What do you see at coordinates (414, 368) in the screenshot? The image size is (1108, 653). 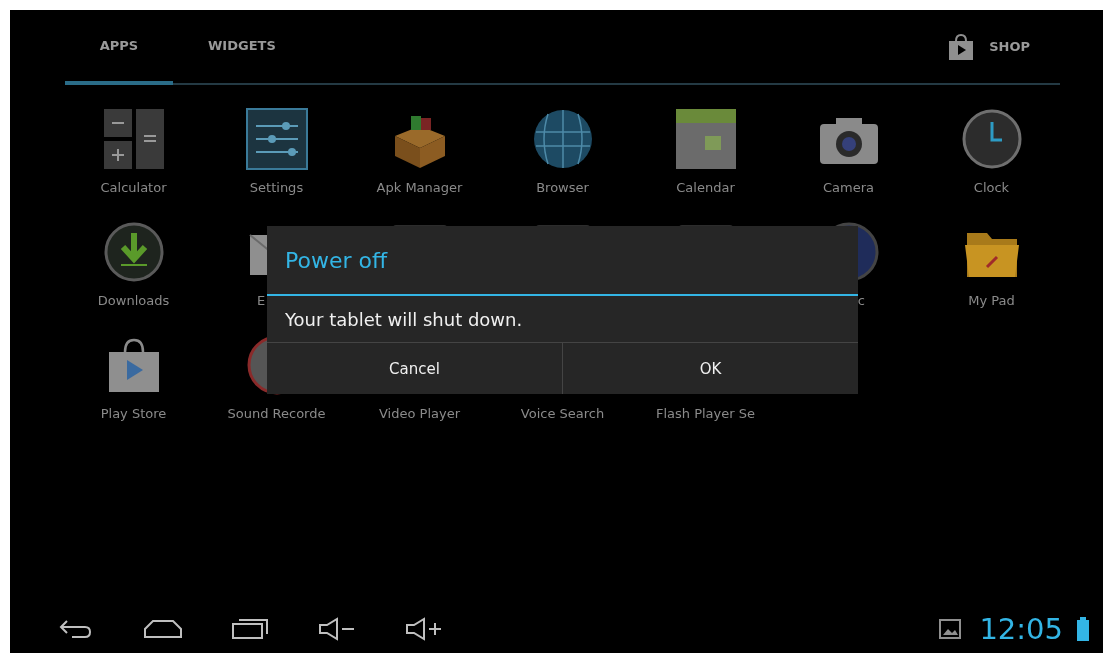 I see `dialog-button: Cancel` at bounding box center [414, 368].